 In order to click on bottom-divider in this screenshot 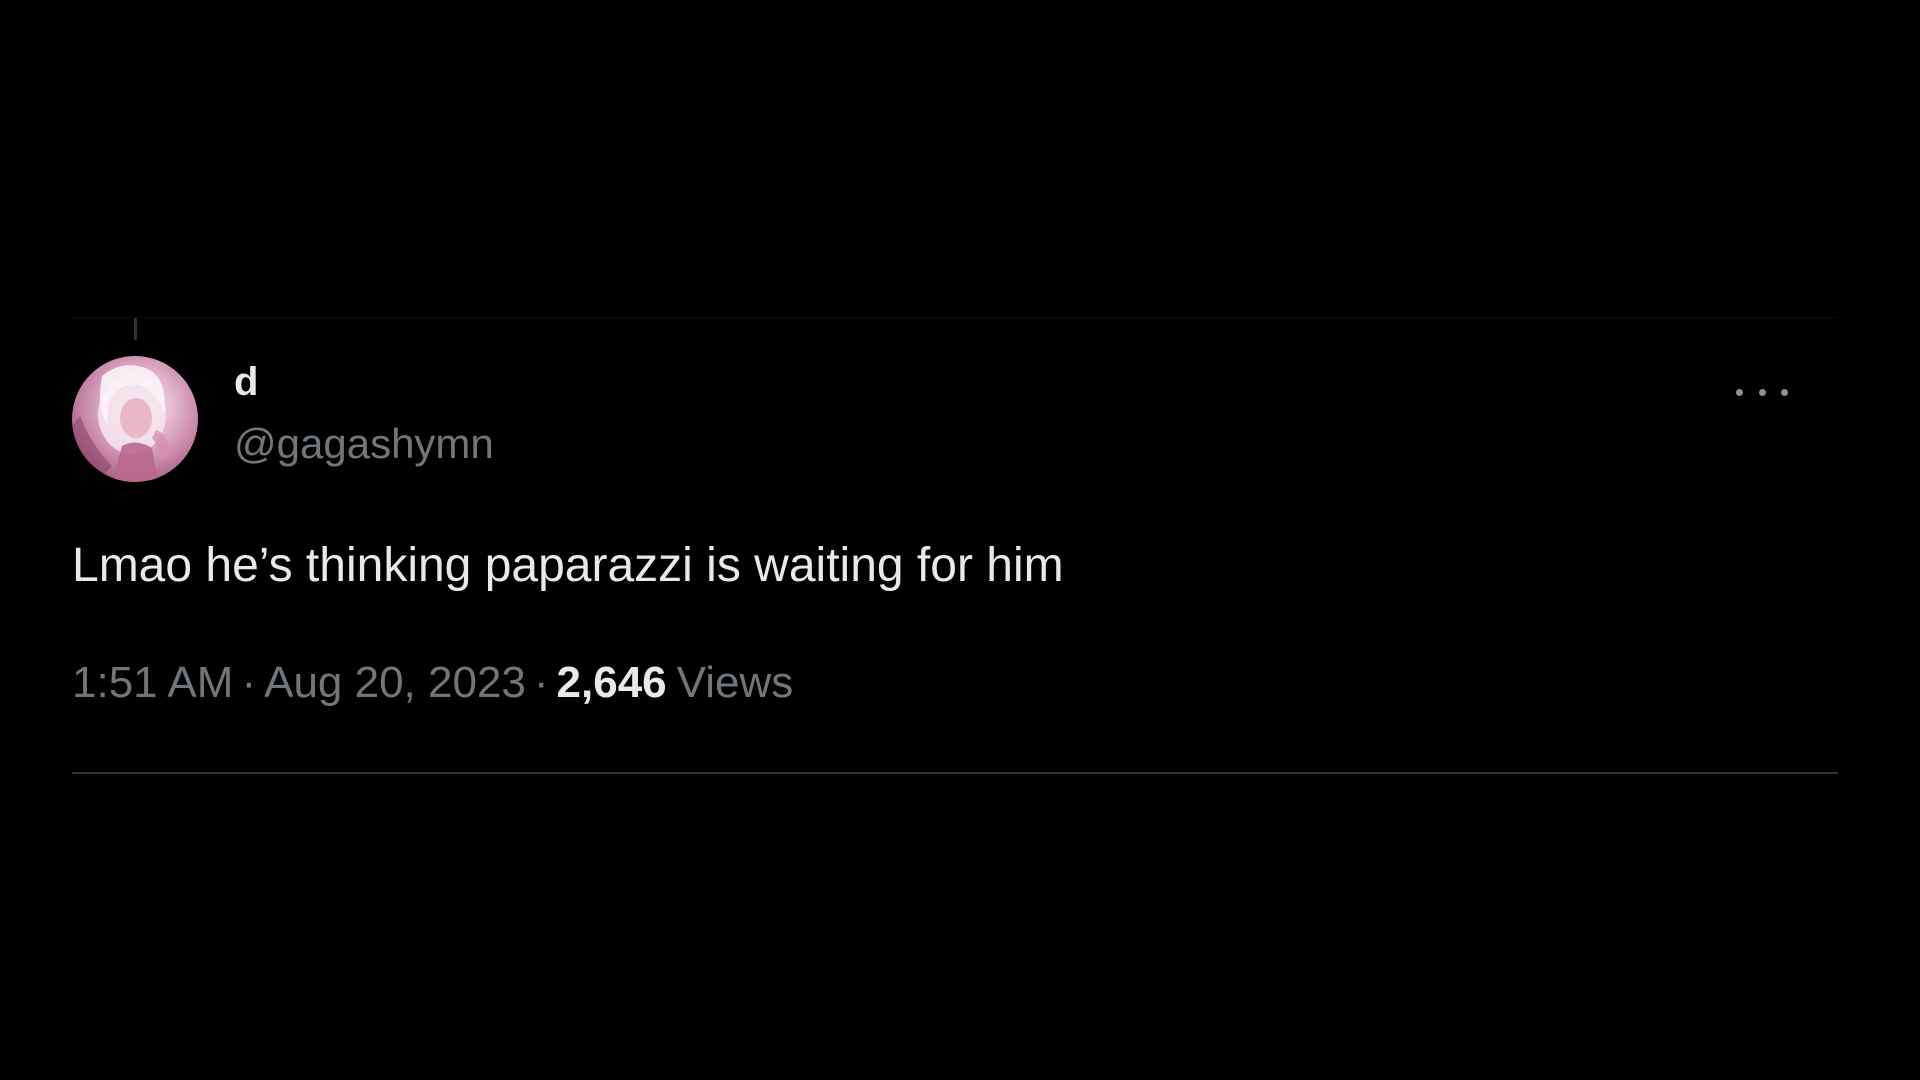, I will do `click(955, 773)`.